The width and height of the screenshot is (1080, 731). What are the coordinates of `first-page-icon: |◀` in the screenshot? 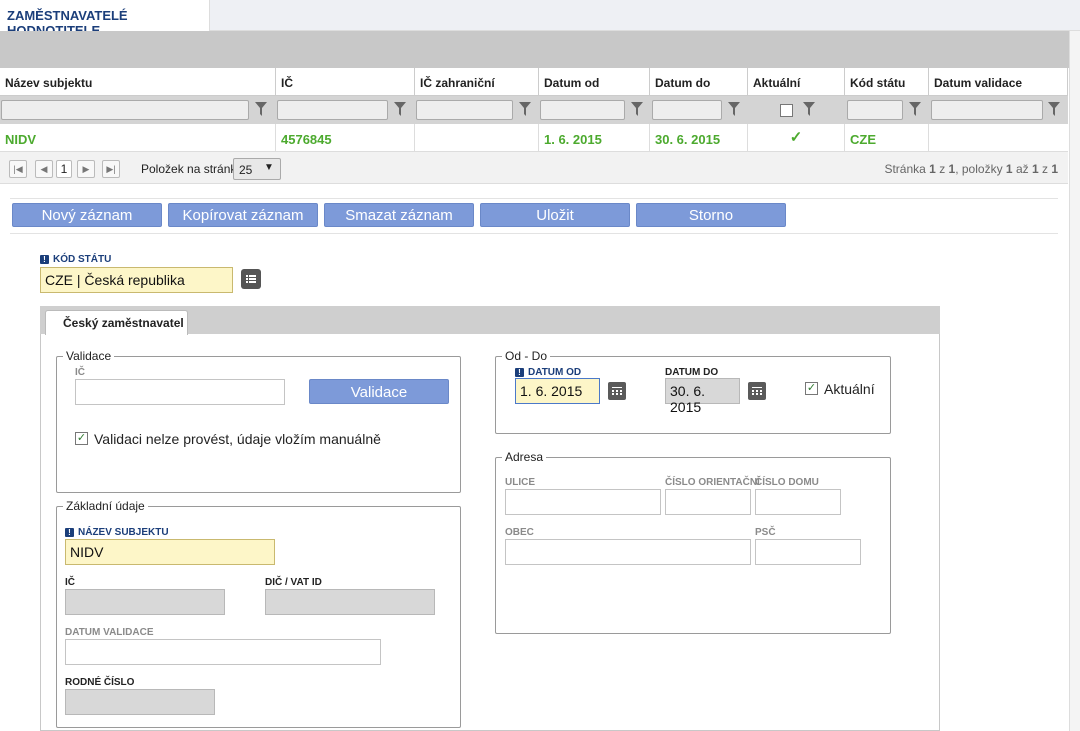 It's located at (18, 169).